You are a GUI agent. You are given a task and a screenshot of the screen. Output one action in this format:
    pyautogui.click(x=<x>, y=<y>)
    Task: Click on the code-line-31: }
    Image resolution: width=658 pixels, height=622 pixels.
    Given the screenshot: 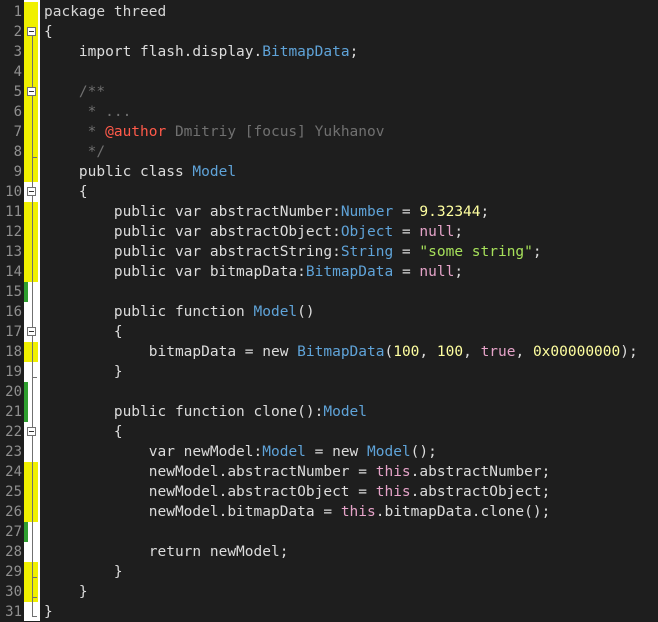 What is the action you would take?
    pyautogui.click(x=48, y=612)
    